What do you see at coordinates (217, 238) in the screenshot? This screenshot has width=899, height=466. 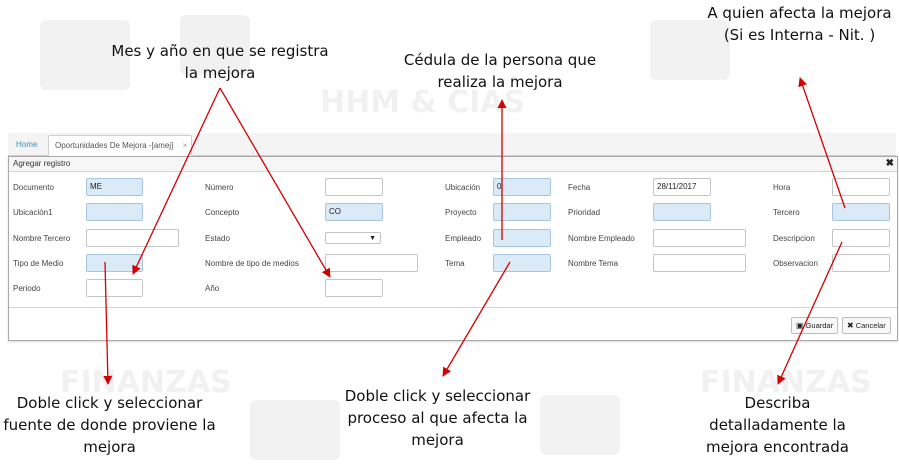 I see `label-estado: Estado` at bounding box center [217, 238].